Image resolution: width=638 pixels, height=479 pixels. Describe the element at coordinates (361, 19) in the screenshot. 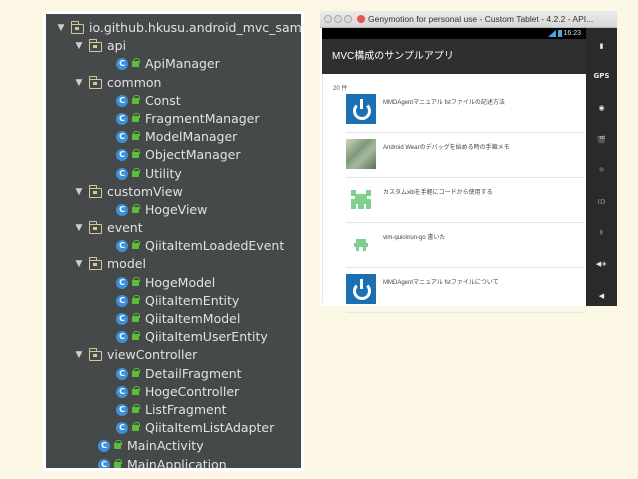

I see `genymotion-icon` at that location.